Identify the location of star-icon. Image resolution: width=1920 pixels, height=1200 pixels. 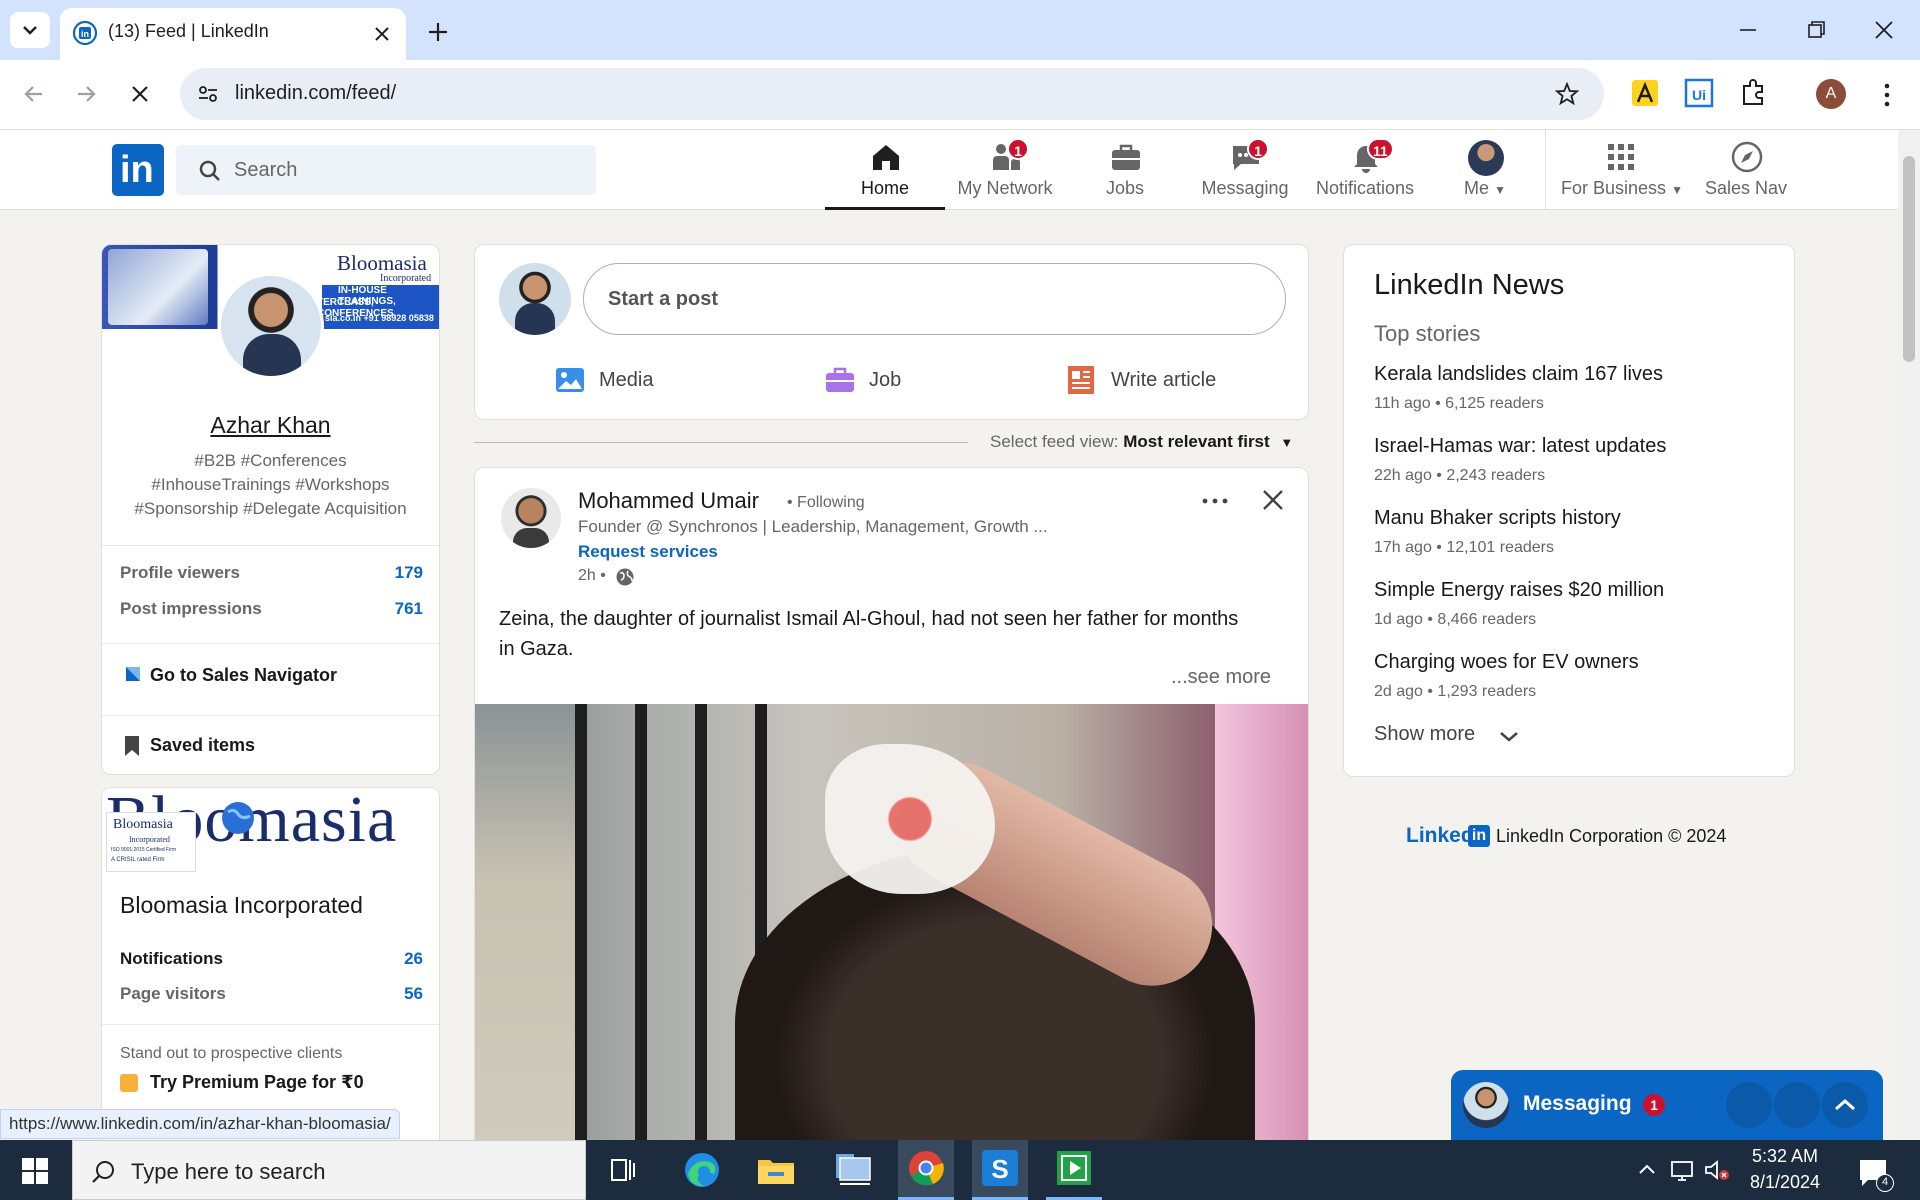
(1567, 94).